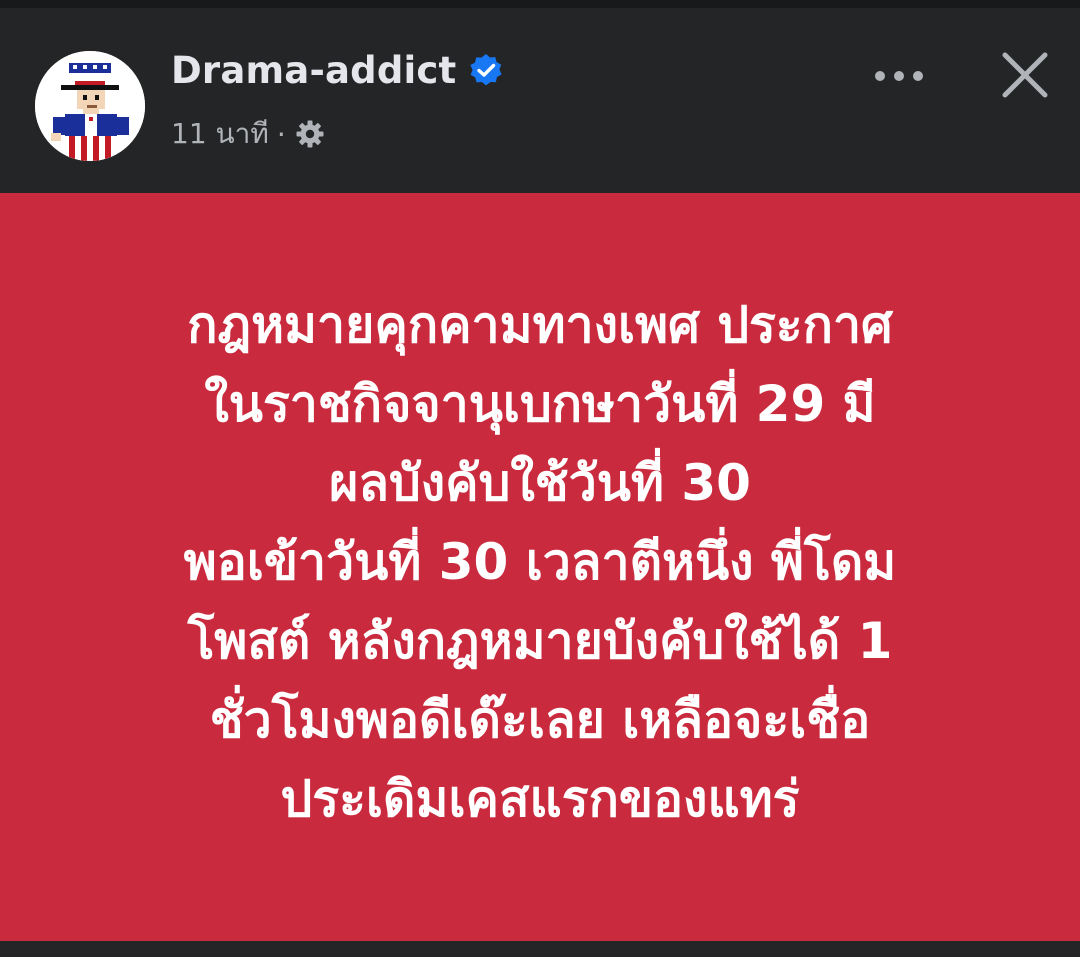 The width and height of the screenshot is (1080, 957). I want to click on close-button, so click(1025, 75).